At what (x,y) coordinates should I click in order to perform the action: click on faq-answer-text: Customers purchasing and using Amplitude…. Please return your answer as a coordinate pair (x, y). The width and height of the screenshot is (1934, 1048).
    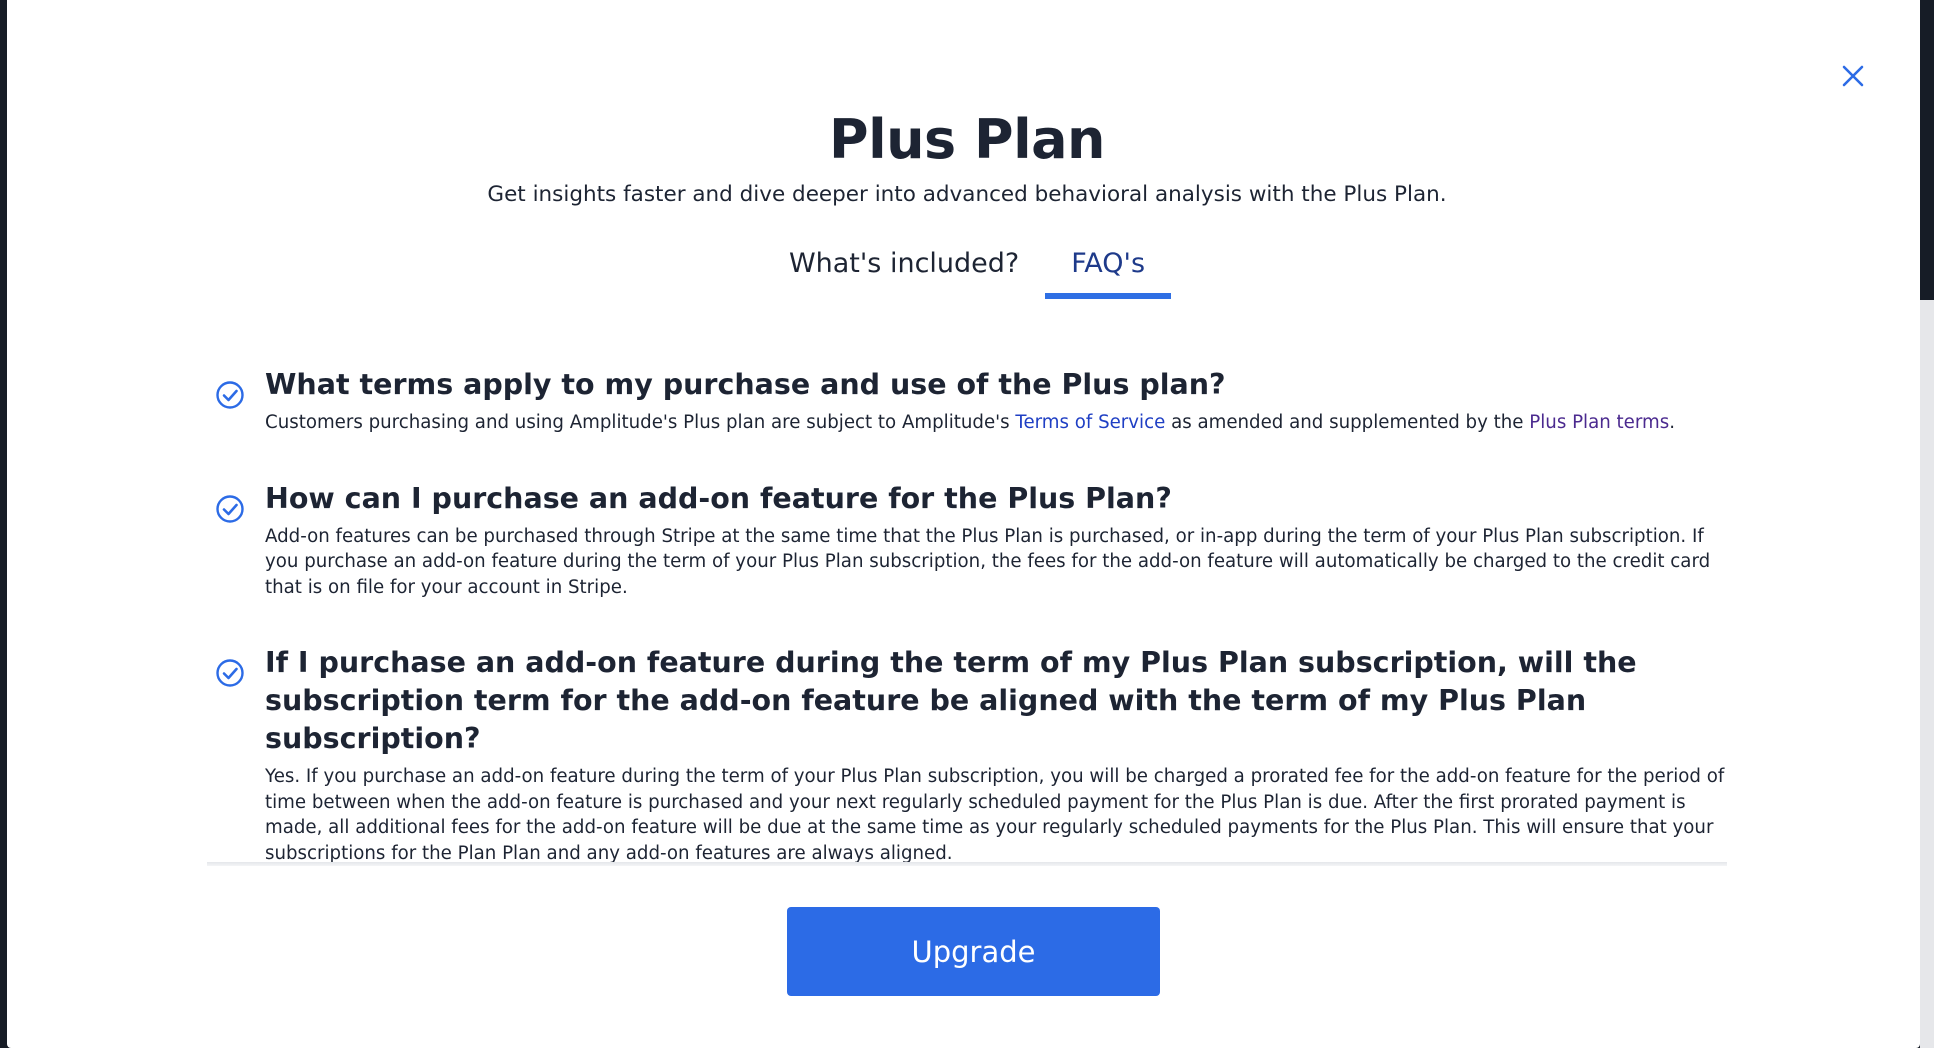
    Looking at the image, I should click on (640, 422).